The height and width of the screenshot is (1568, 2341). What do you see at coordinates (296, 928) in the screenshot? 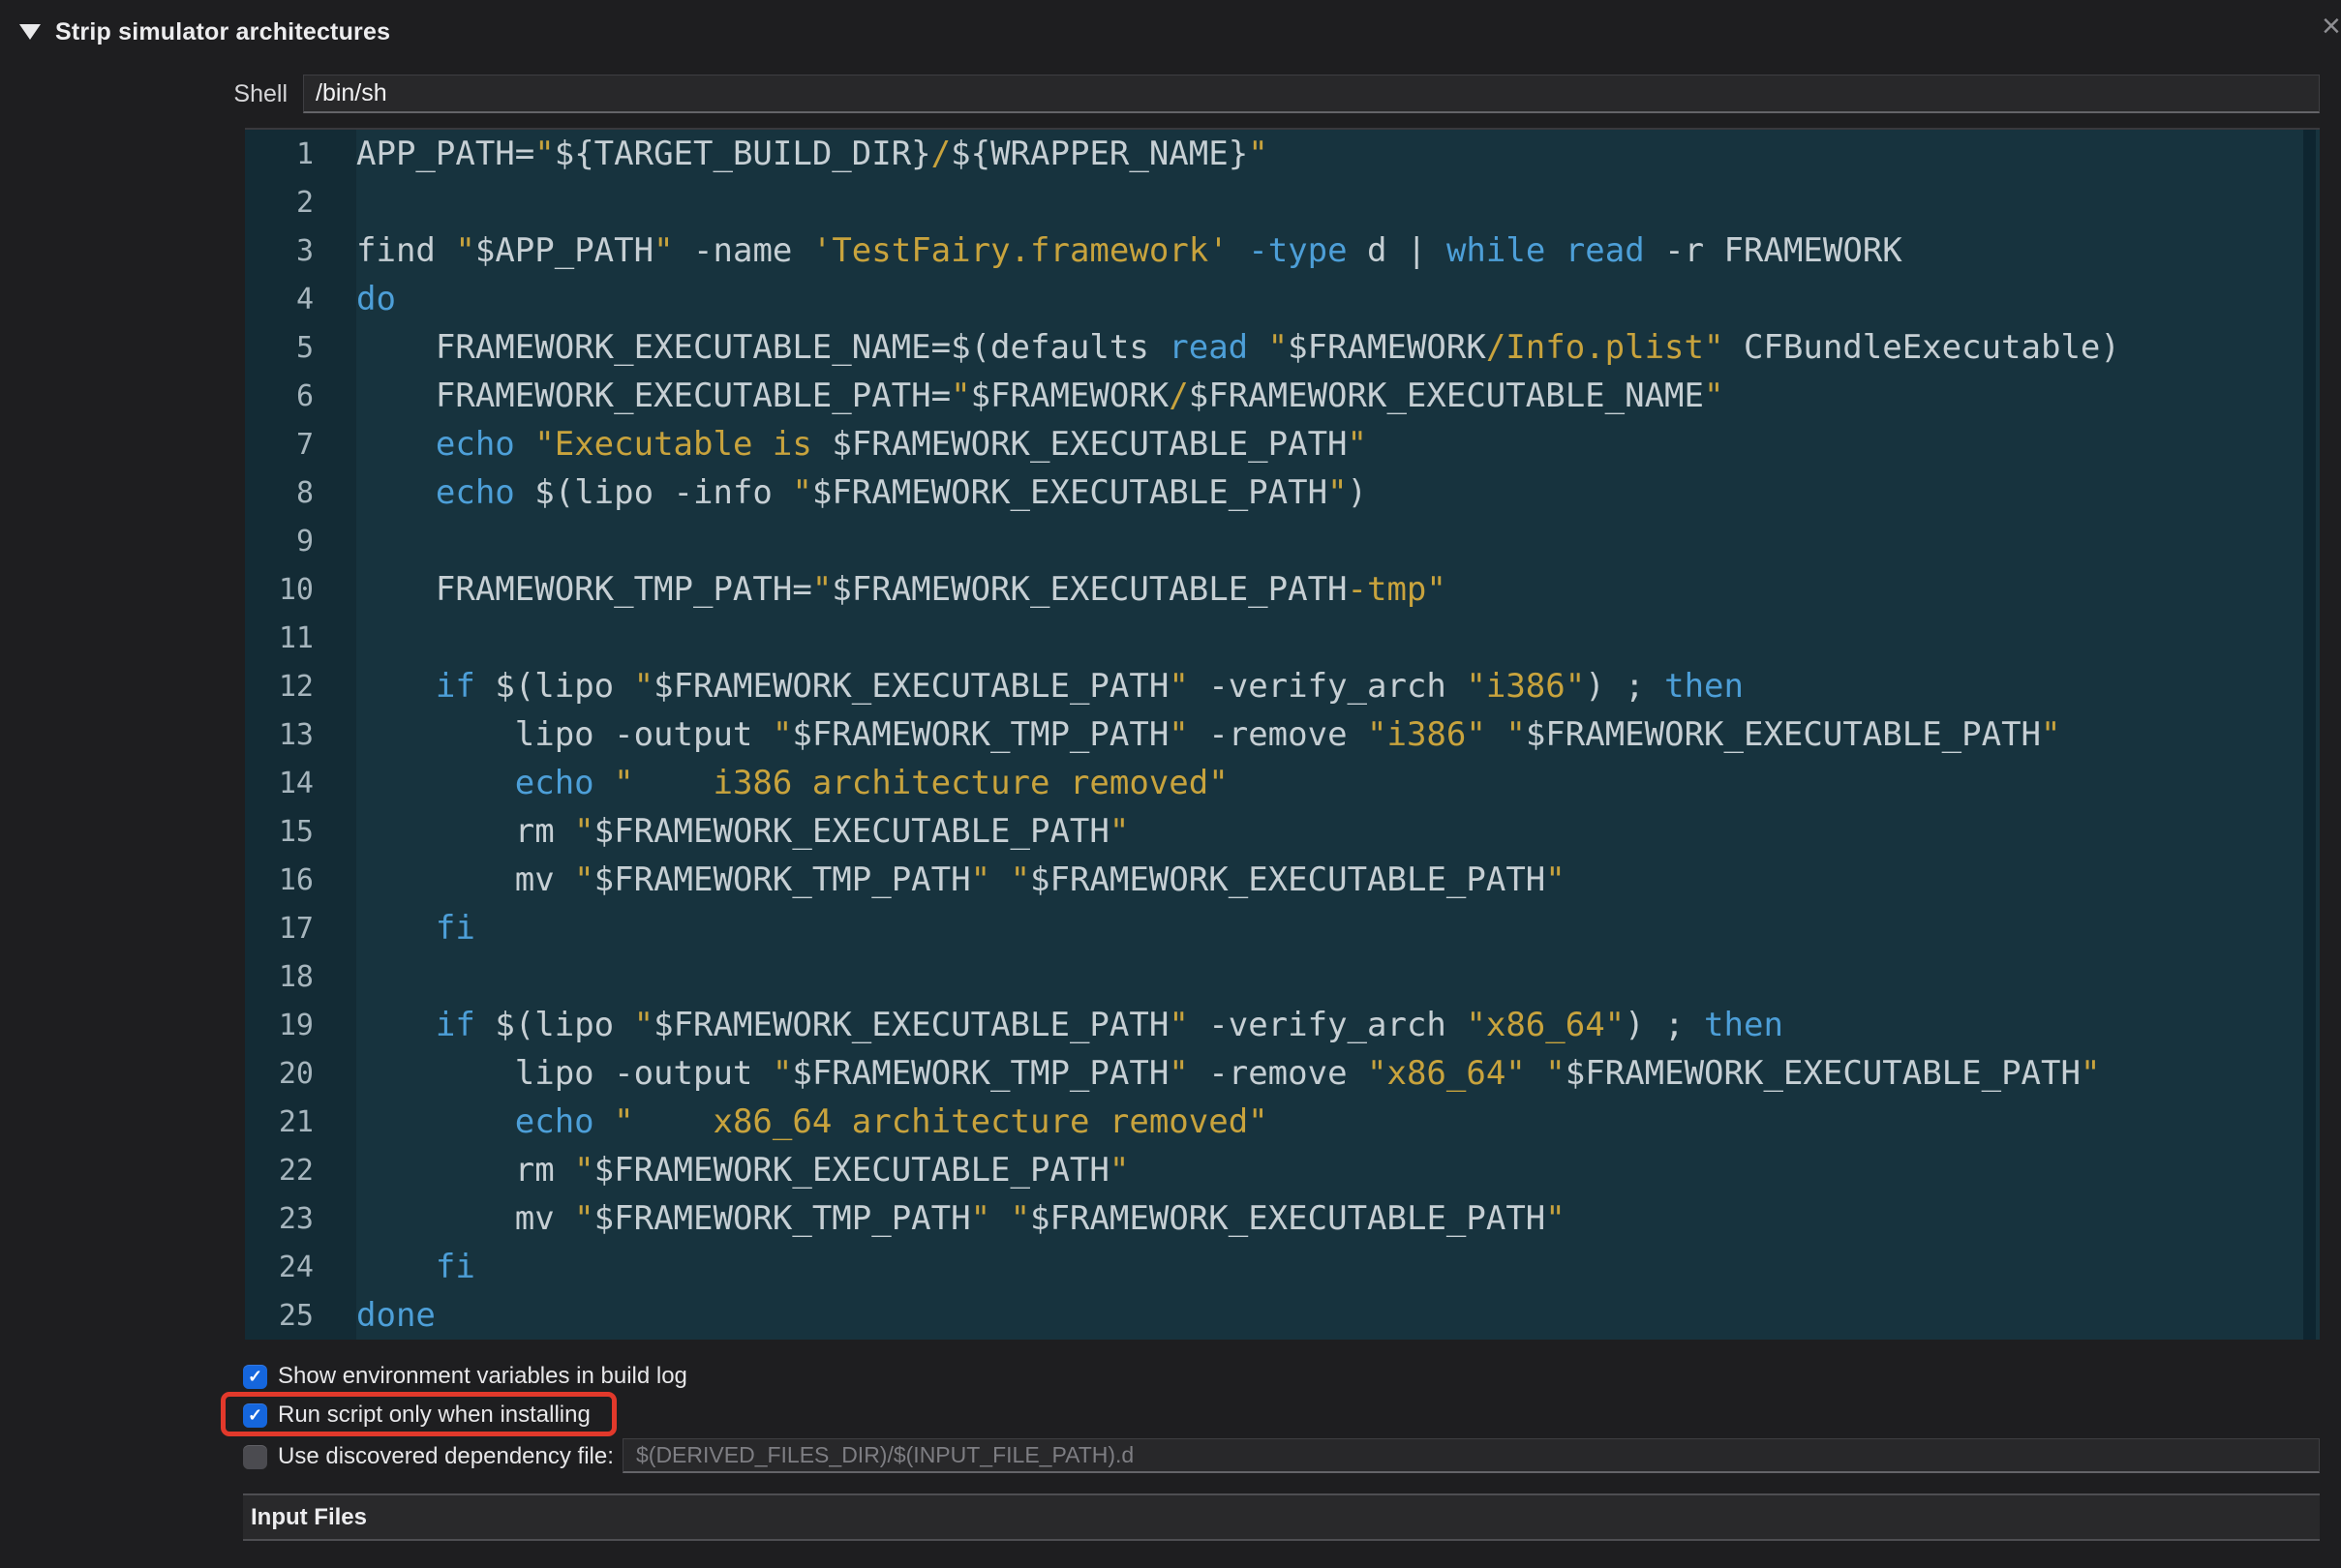
I see `line-number: 17` at bounding box center [296, 928].